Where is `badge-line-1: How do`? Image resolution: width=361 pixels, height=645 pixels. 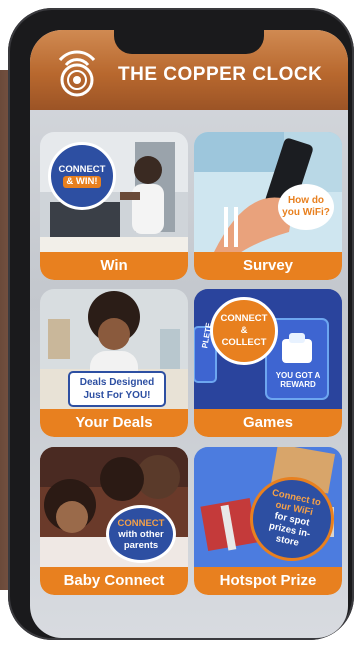 badge-line-1: How do is located at coordinates (306, 200).